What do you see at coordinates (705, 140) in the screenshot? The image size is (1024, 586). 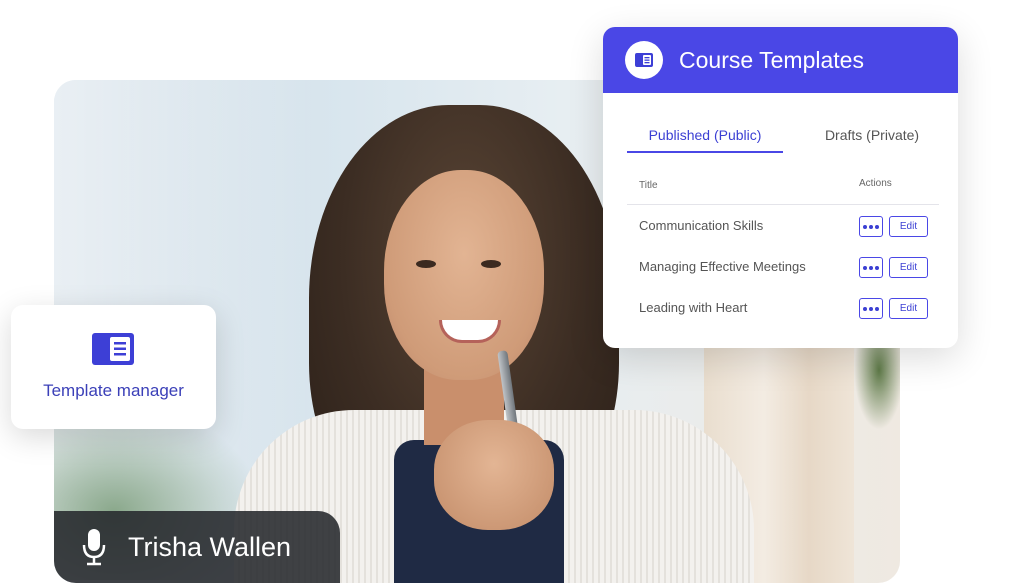 I see `tab-published: Published (Public)` at bounding box center [705, 140].